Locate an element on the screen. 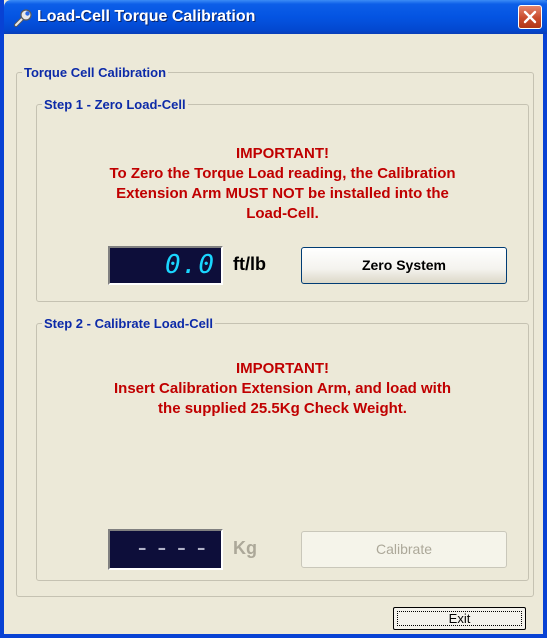 The height and width of the screenshot is (638, 547). torque-unit: ft/lb is located at coordinates (249, 264).